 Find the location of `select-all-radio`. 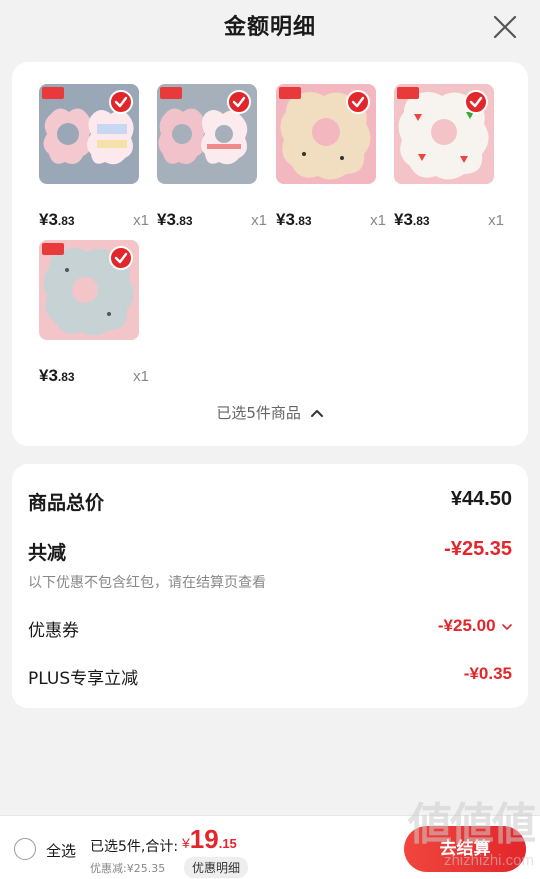

select-all-radio is located at coordinates (25, 849).